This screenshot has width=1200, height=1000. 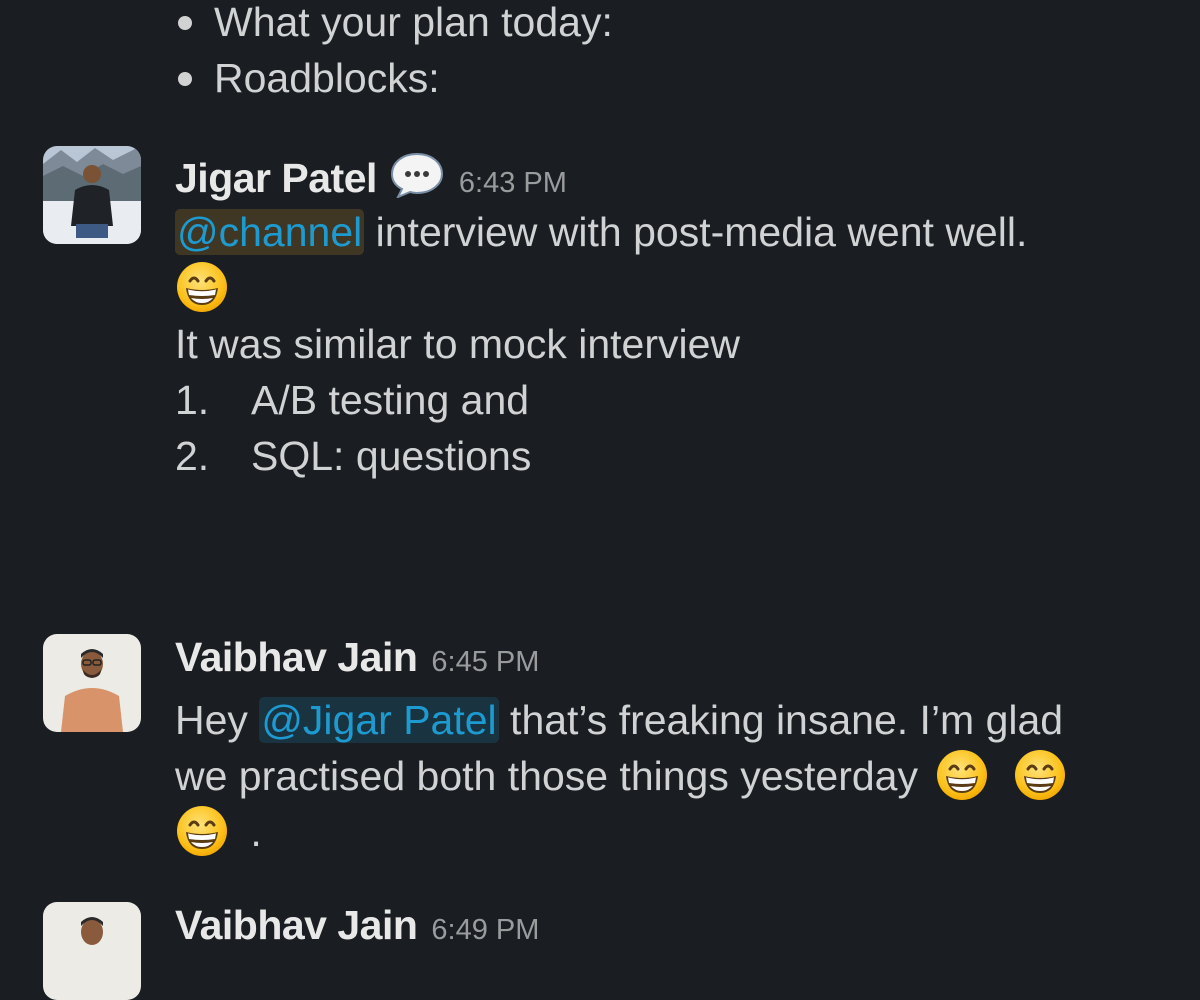 I want to click on message-timestamp: 6:43 PM, so click(x=513, y=183).